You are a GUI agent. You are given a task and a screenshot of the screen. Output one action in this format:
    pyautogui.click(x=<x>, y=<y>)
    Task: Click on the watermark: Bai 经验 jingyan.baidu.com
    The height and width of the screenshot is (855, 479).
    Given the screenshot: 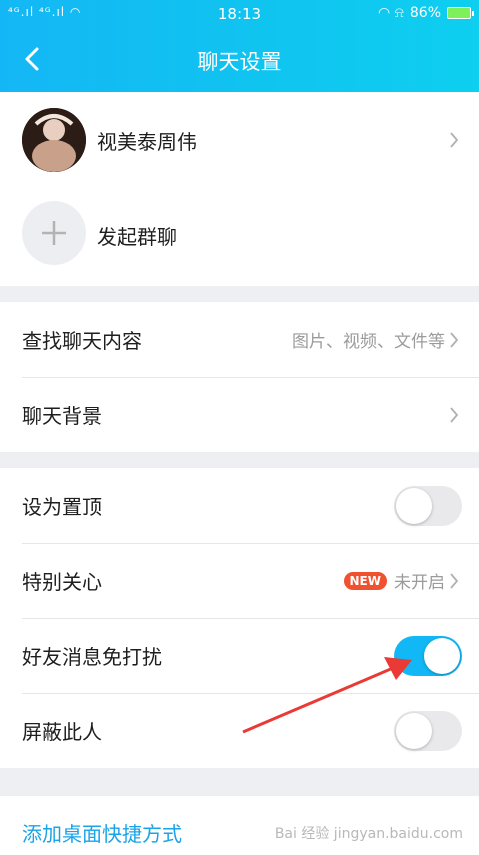 What is the action you would take?
    pyautogui.click(x=368, y=834)
    